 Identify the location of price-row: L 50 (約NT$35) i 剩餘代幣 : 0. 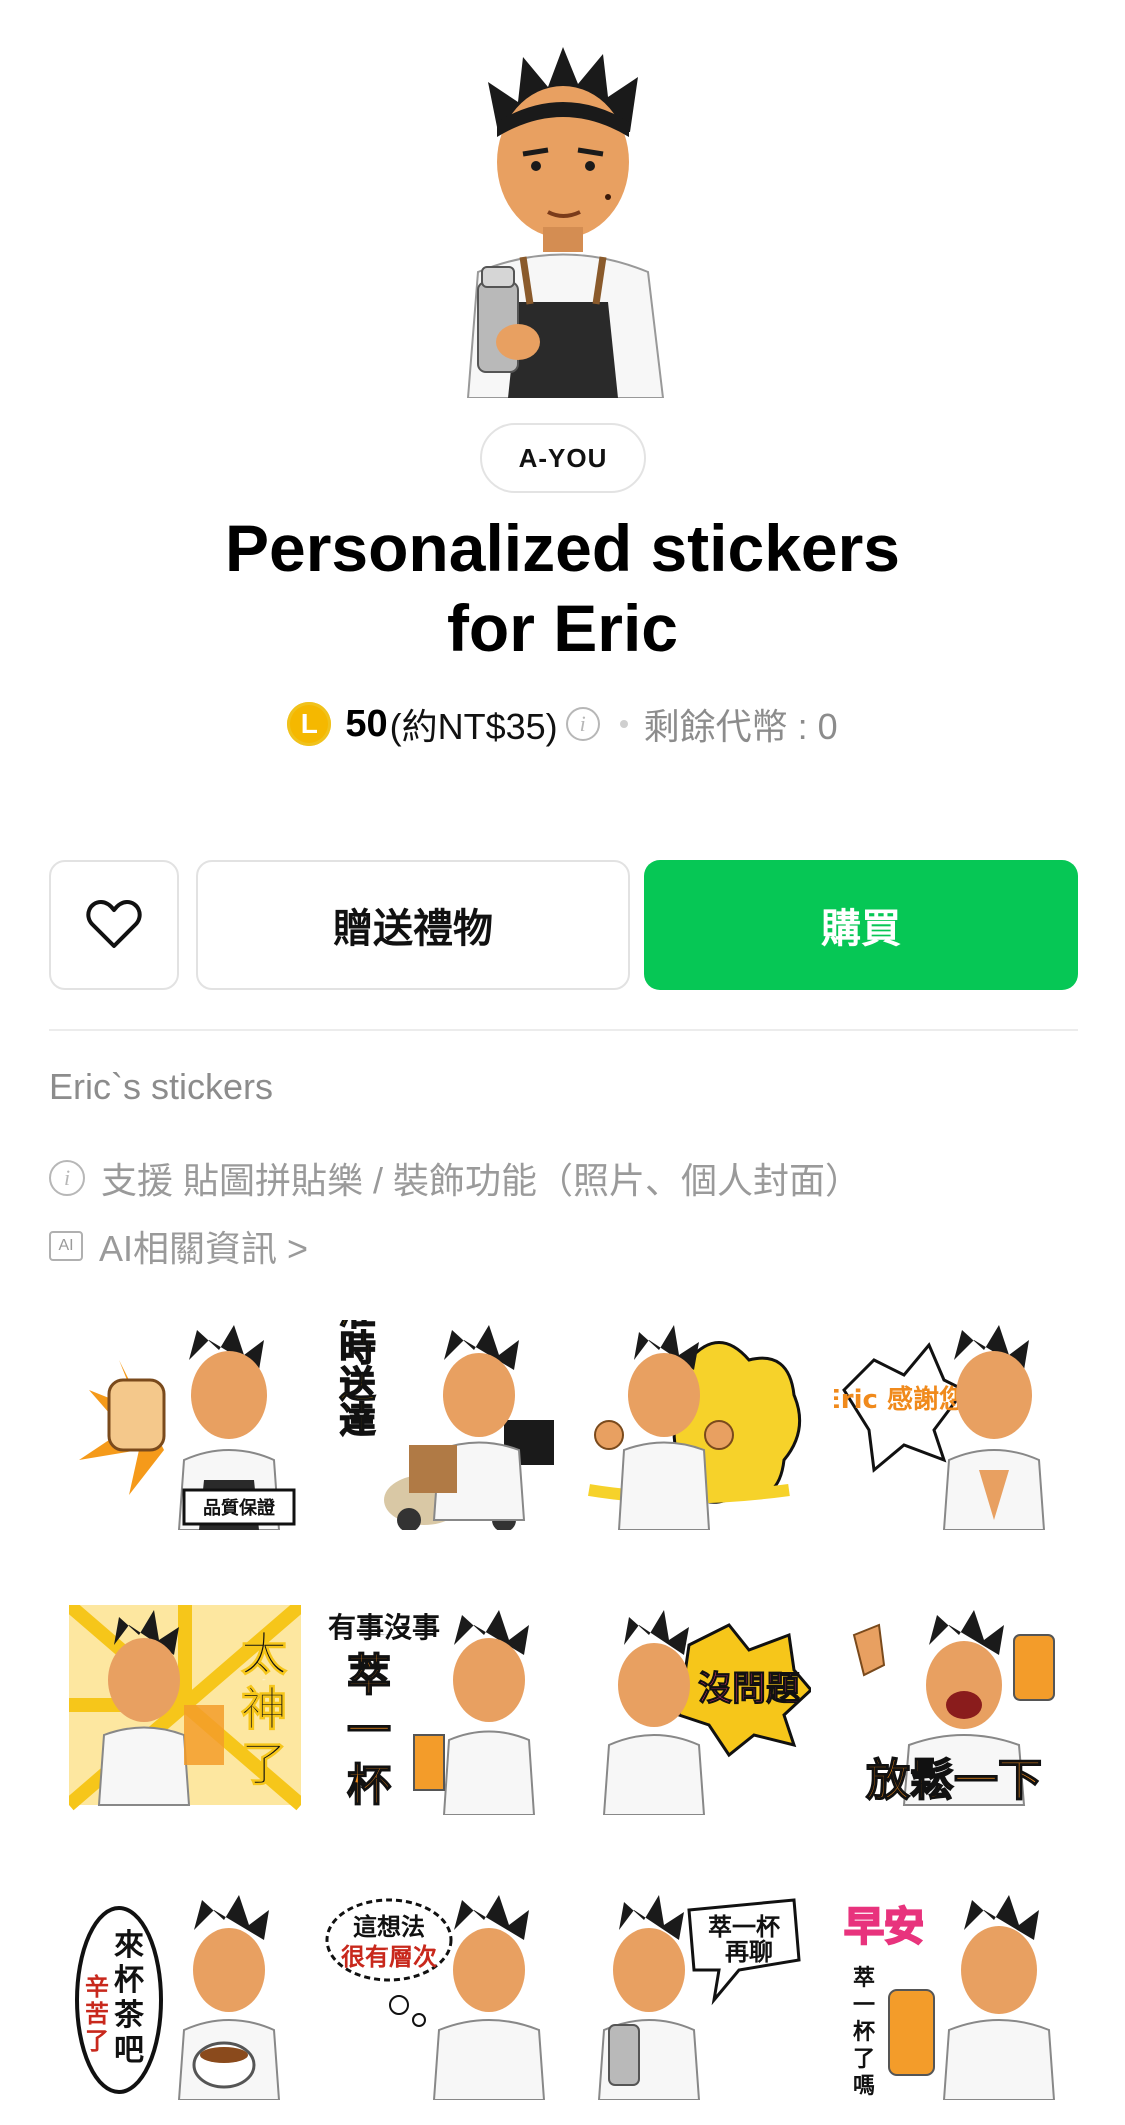
(562, 724).